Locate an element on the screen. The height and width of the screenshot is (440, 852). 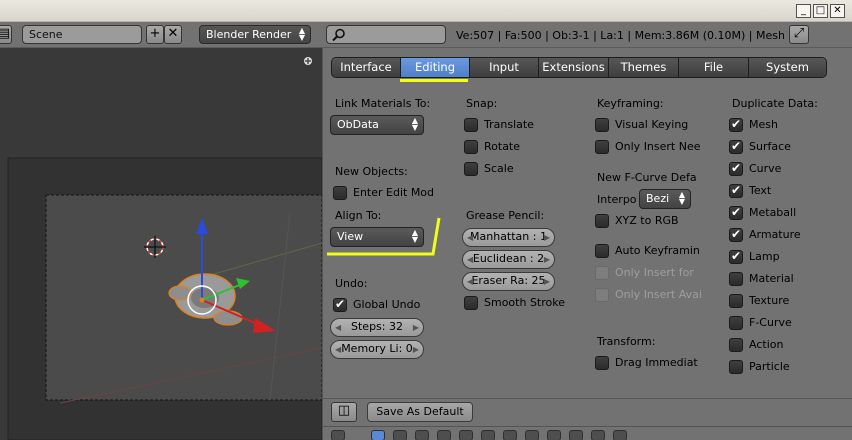
duplicate-text-checkbox: Text is located at coordinates (784, 191).